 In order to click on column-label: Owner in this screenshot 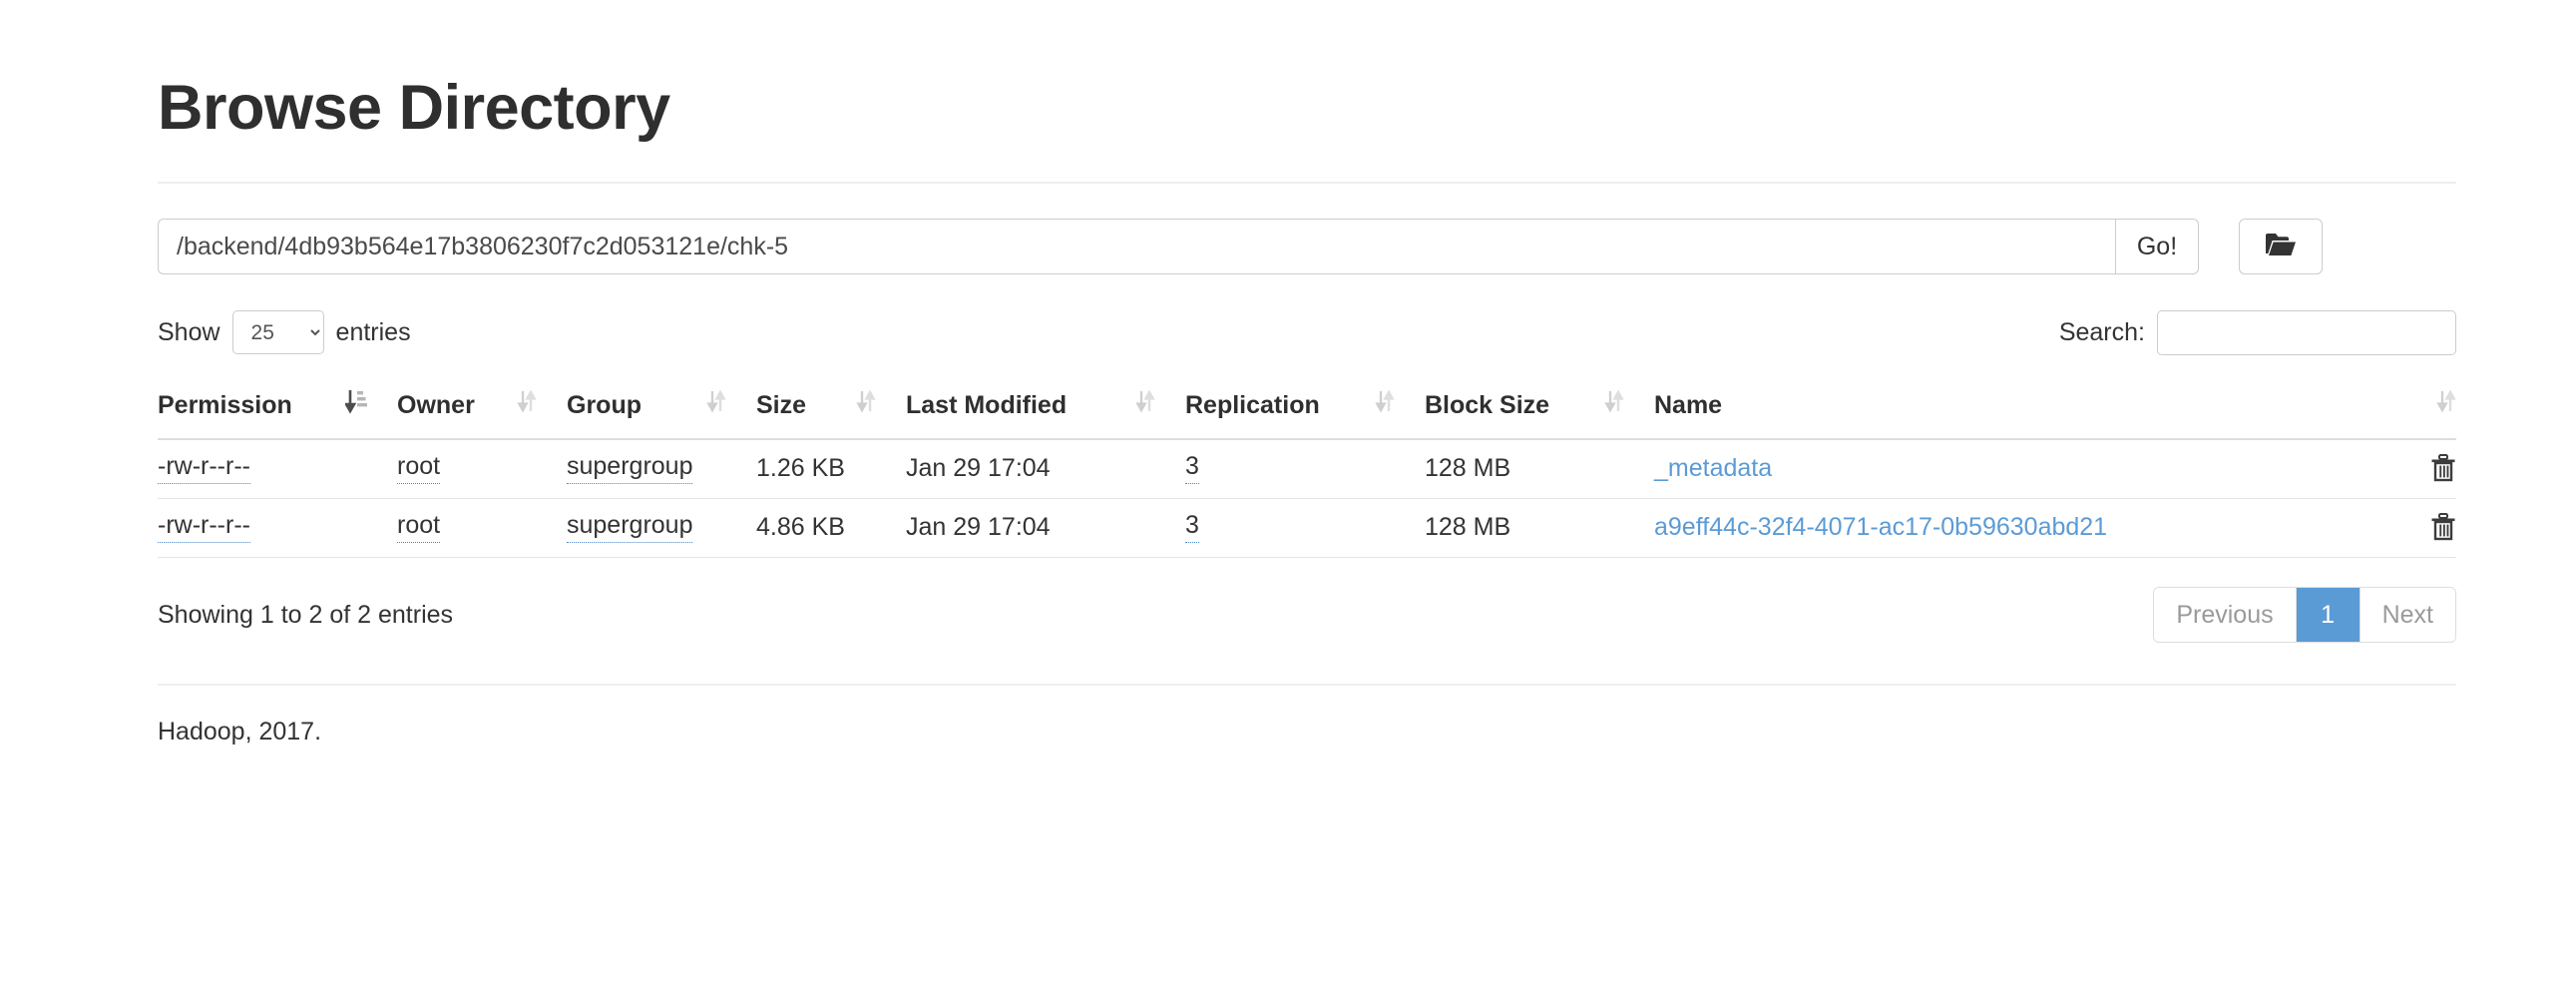, I will do `click(436, 405)`.